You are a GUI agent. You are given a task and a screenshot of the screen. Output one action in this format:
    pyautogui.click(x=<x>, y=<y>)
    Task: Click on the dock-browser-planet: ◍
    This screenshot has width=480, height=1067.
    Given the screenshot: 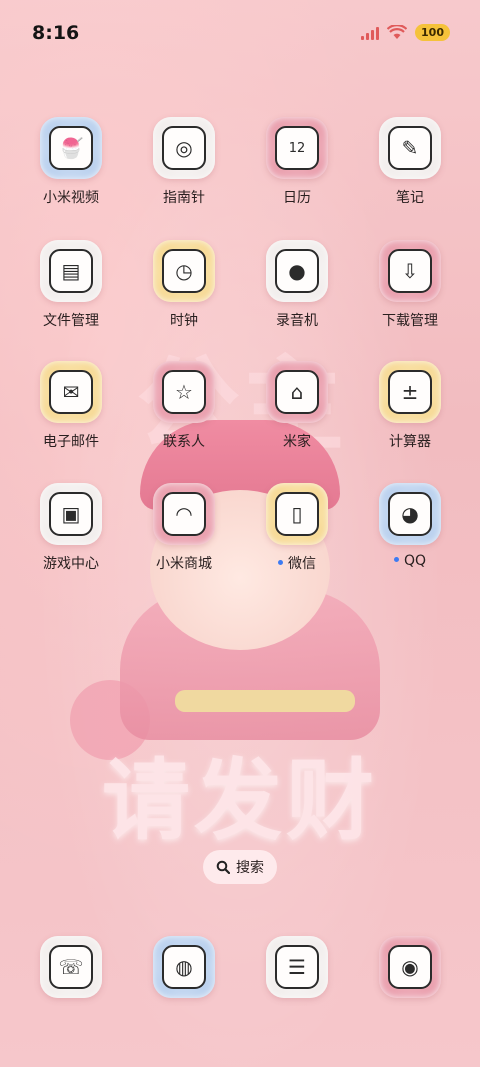 What is the action you would take?
    pyautogui.click(x=184, y=967)
    